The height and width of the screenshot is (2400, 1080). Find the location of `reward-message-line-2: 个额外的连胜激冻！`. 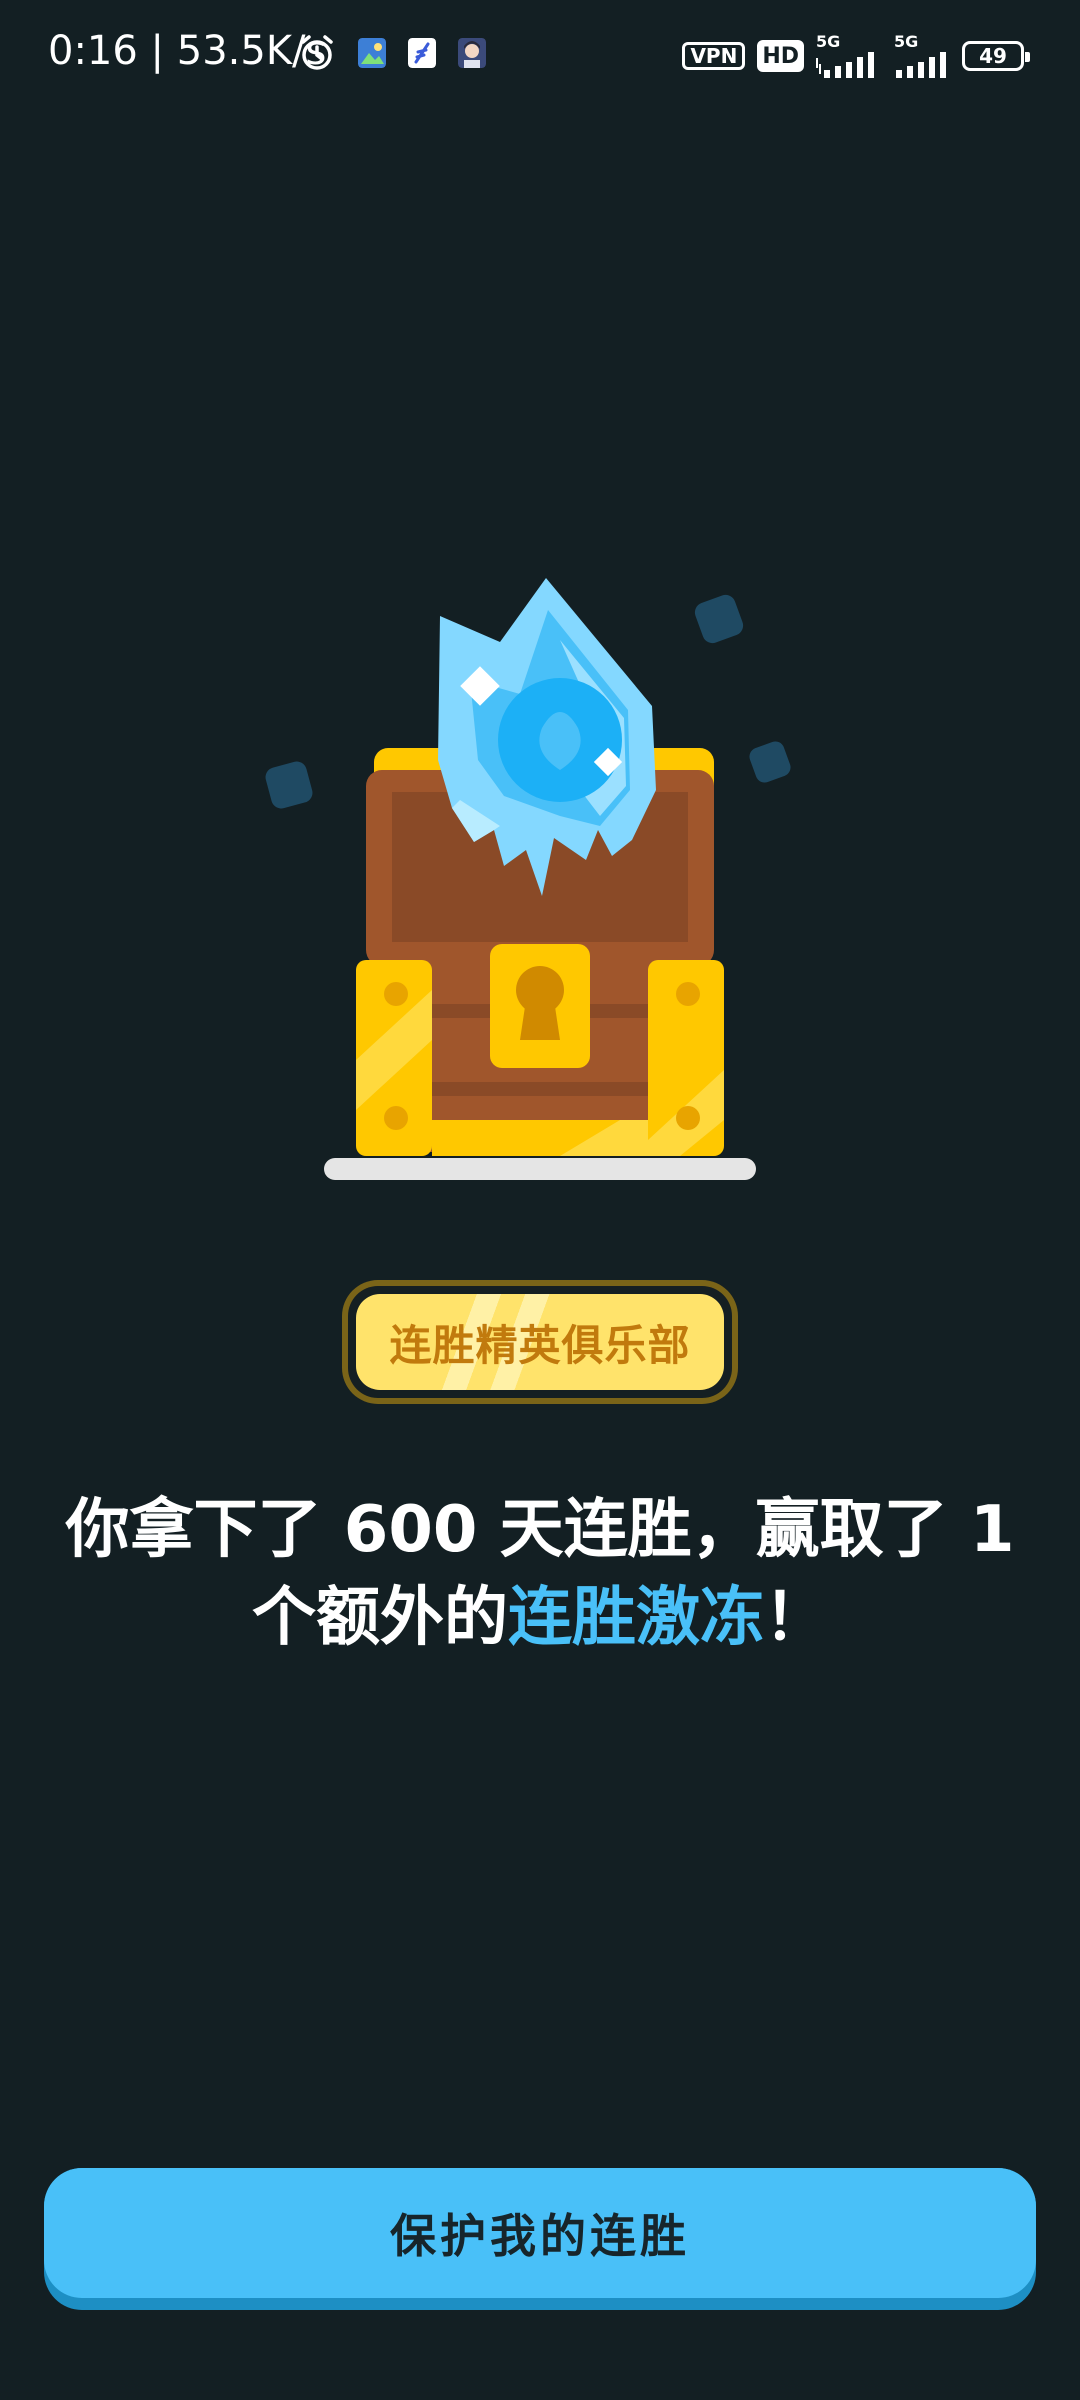

reward-message-line-2: 个额外的连胜激冻！ is located at coordinates (540, 1618).